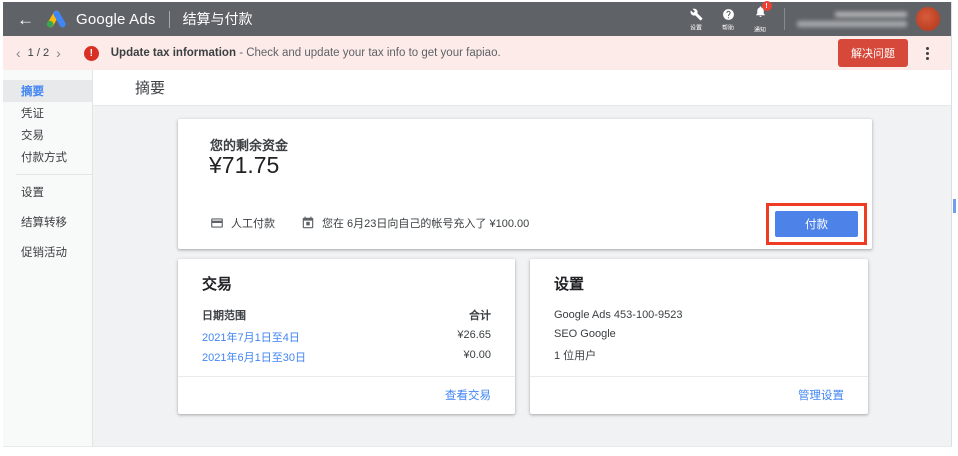 This screenshot has width=958, height=456. I want to click on notification-badge: !, so click(766, 6).